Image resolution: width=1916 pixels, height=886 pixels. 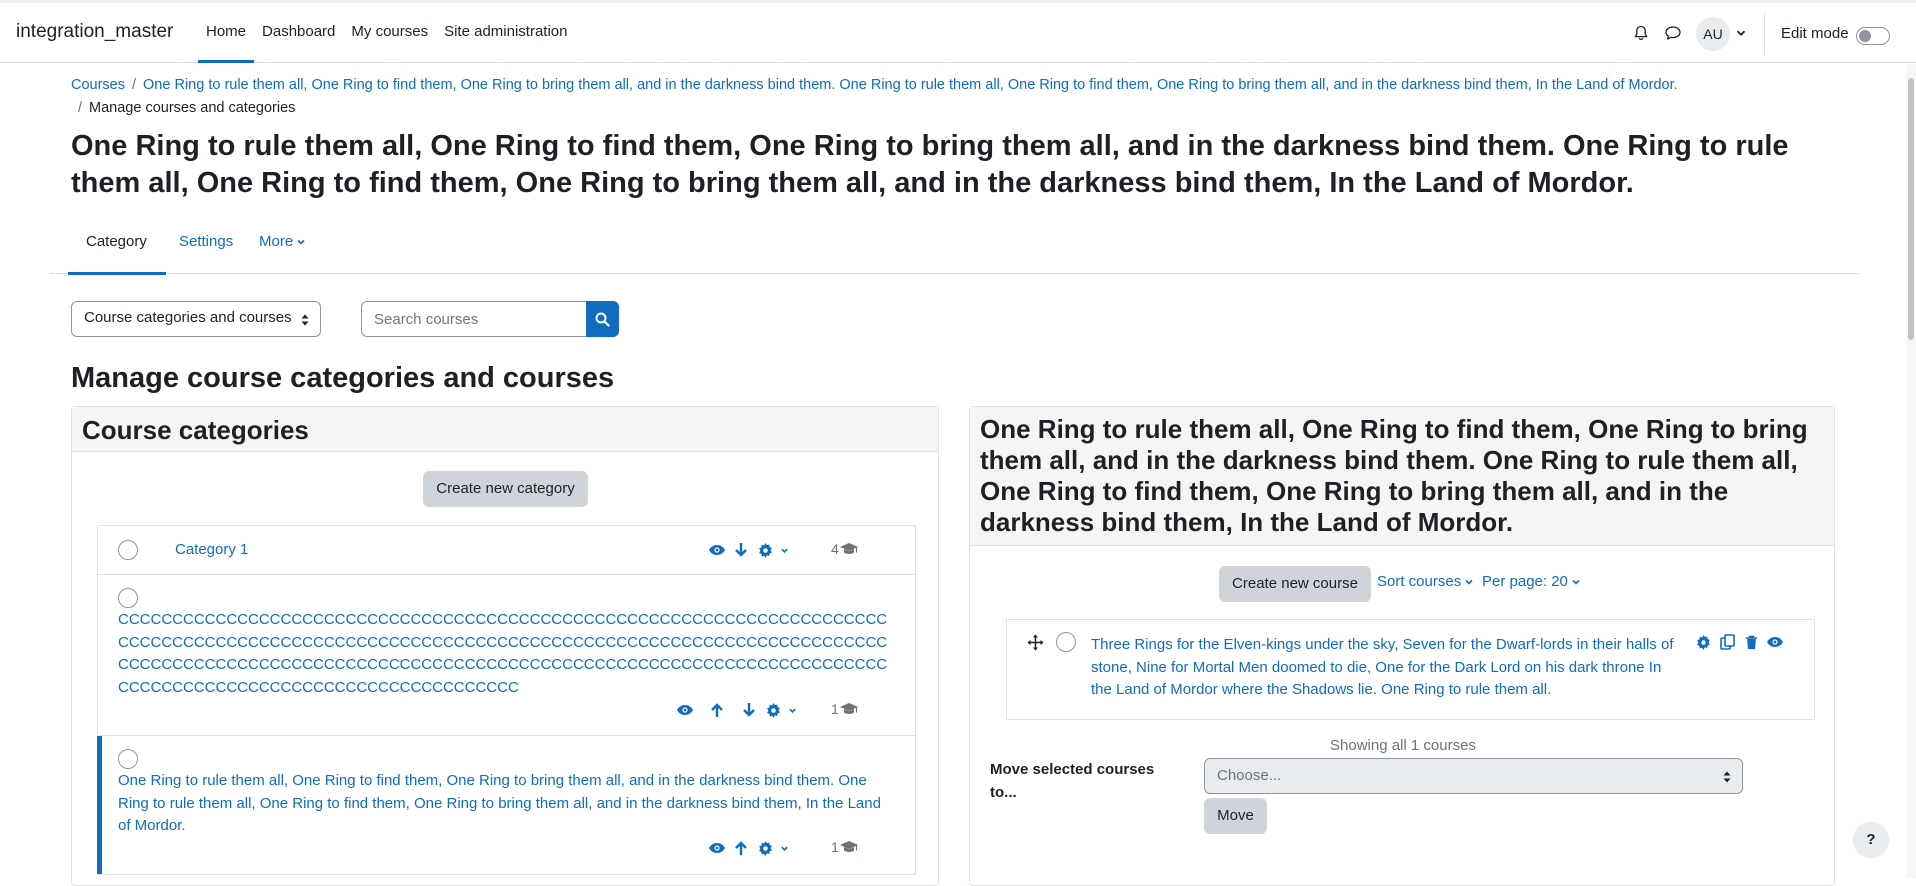 What do you see at coordinates (192, 108) in the screenshot?
I see `breadcrumb-current: Manage courses and categories` at bounding box center [192, 108].